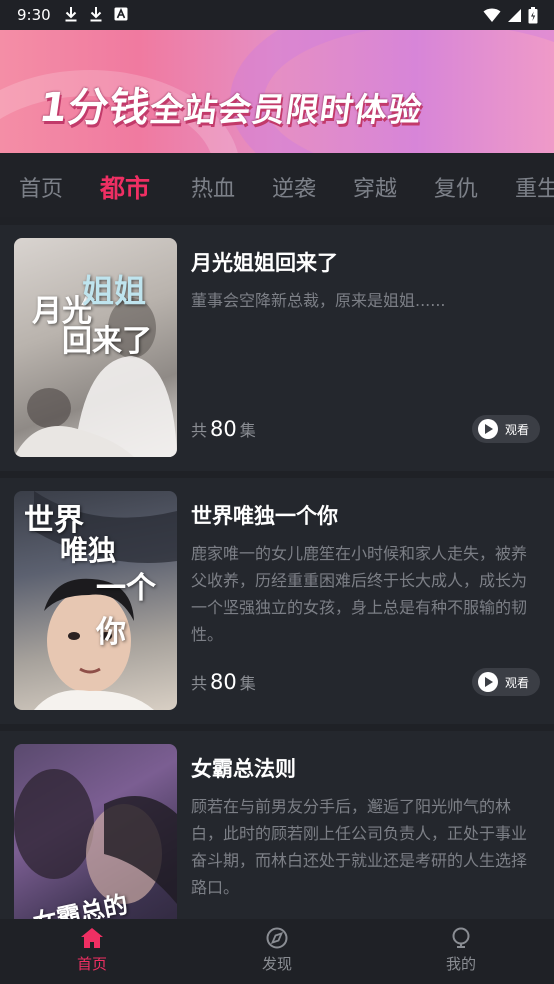 The height and width of the screenshot is (984, 554). I want to click on poster-title-text: 一个你, so click(126, 610).